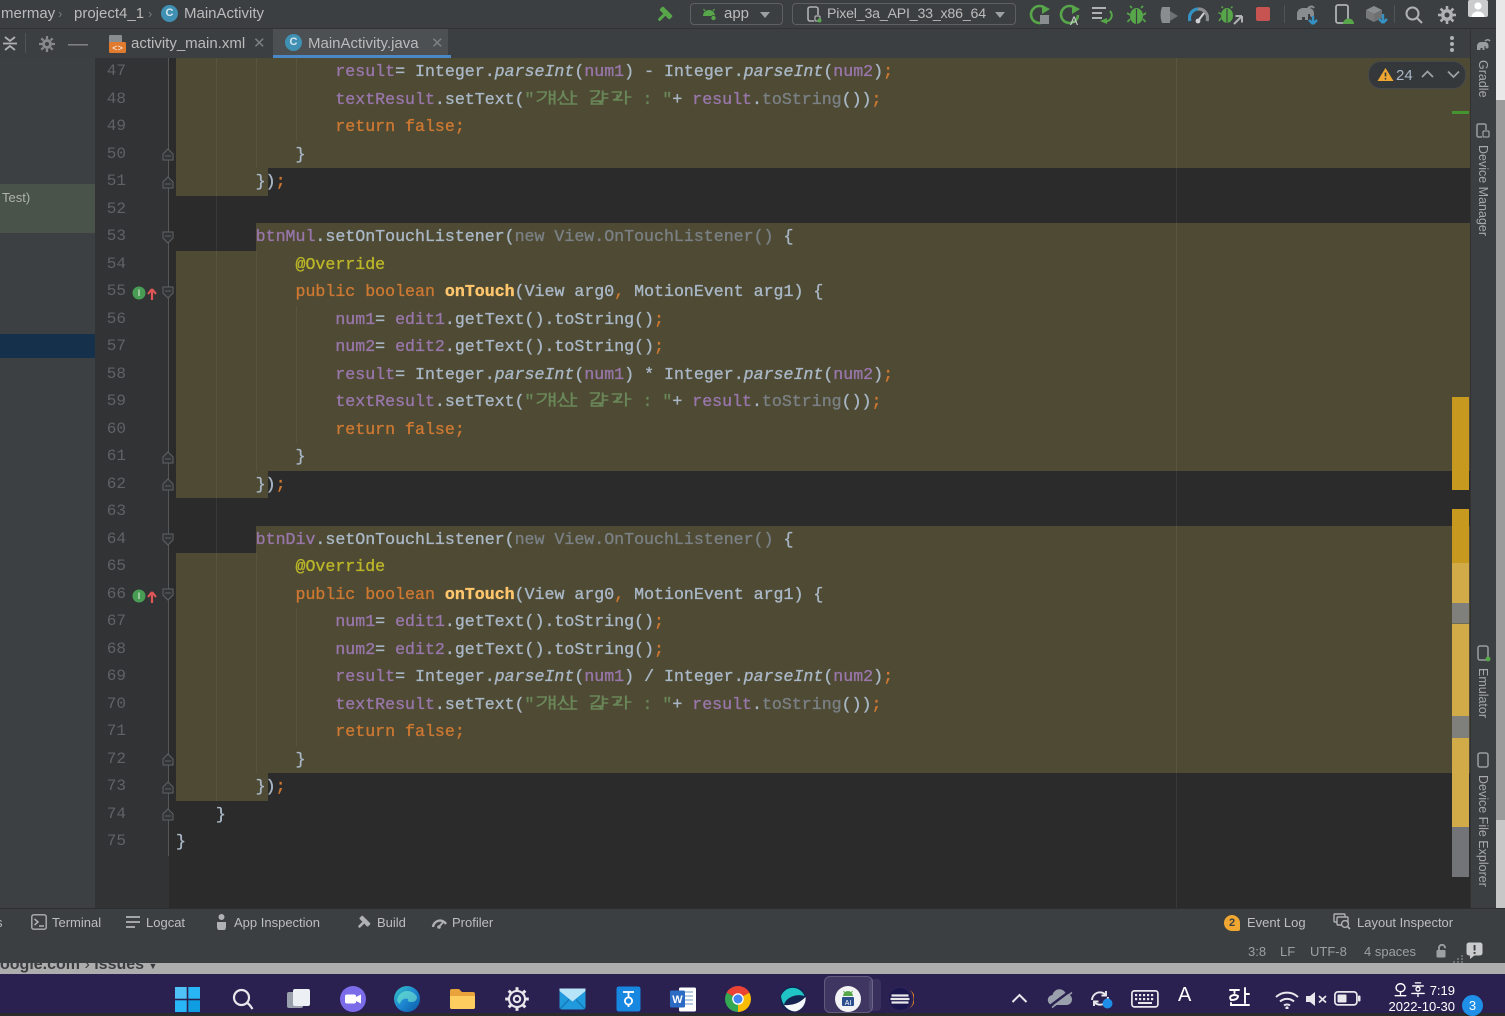  What do you see at coordinates (1074, 20) in the screenshot?
I see `svg-text: A` at bounding box center [1074, 20].